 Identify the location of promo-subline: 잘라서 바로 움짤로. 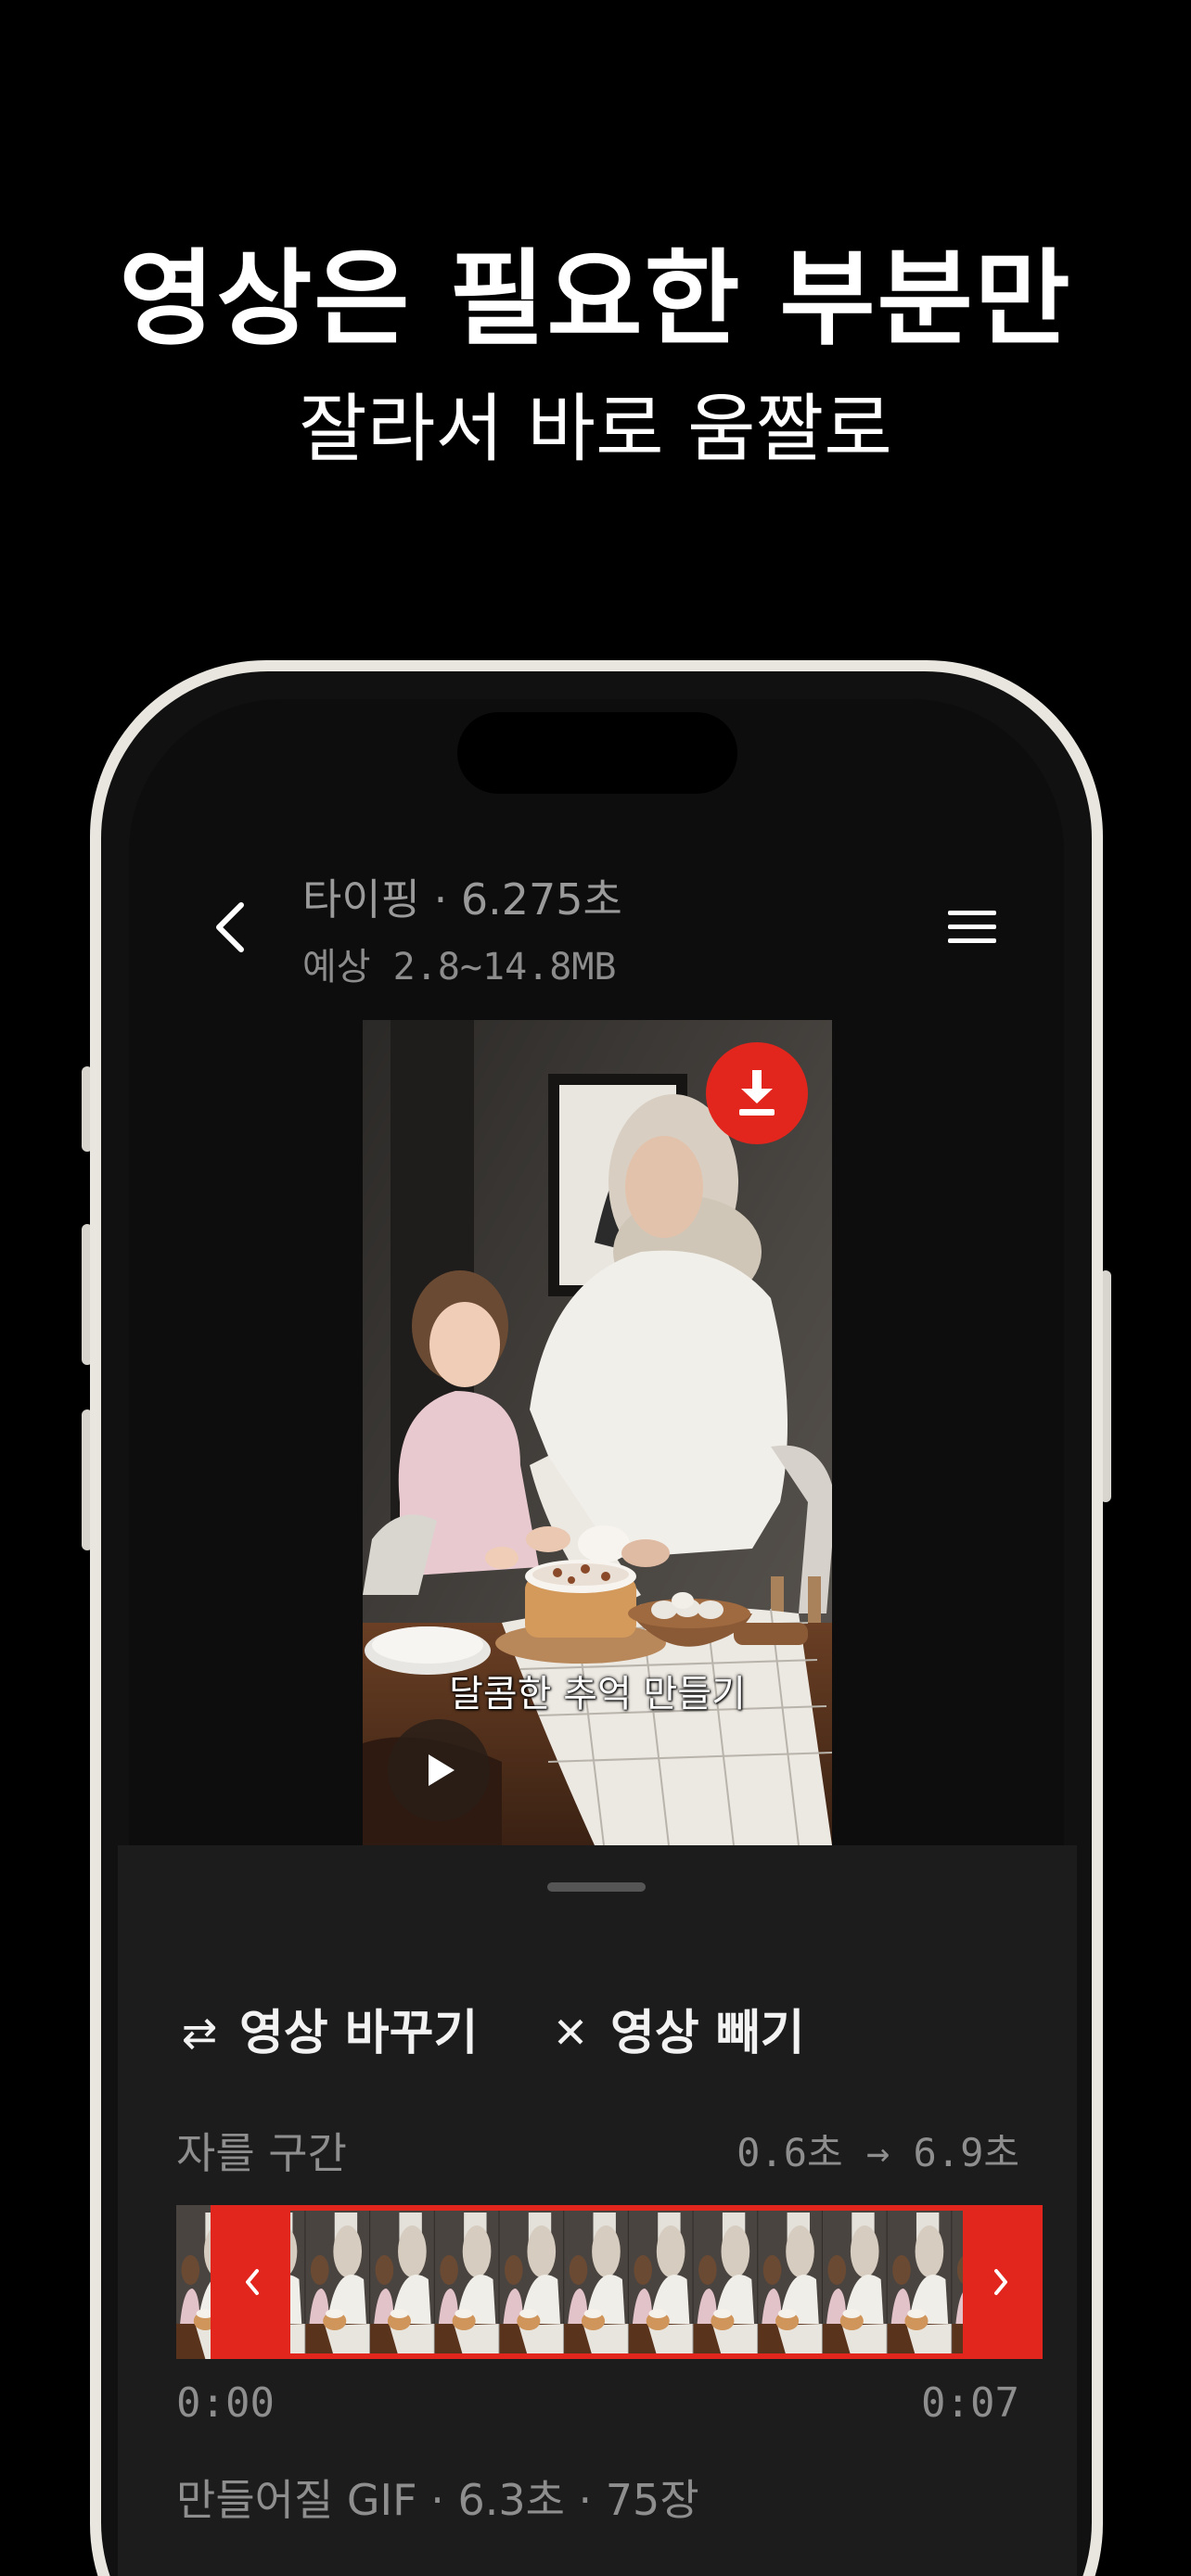
(595, 429).